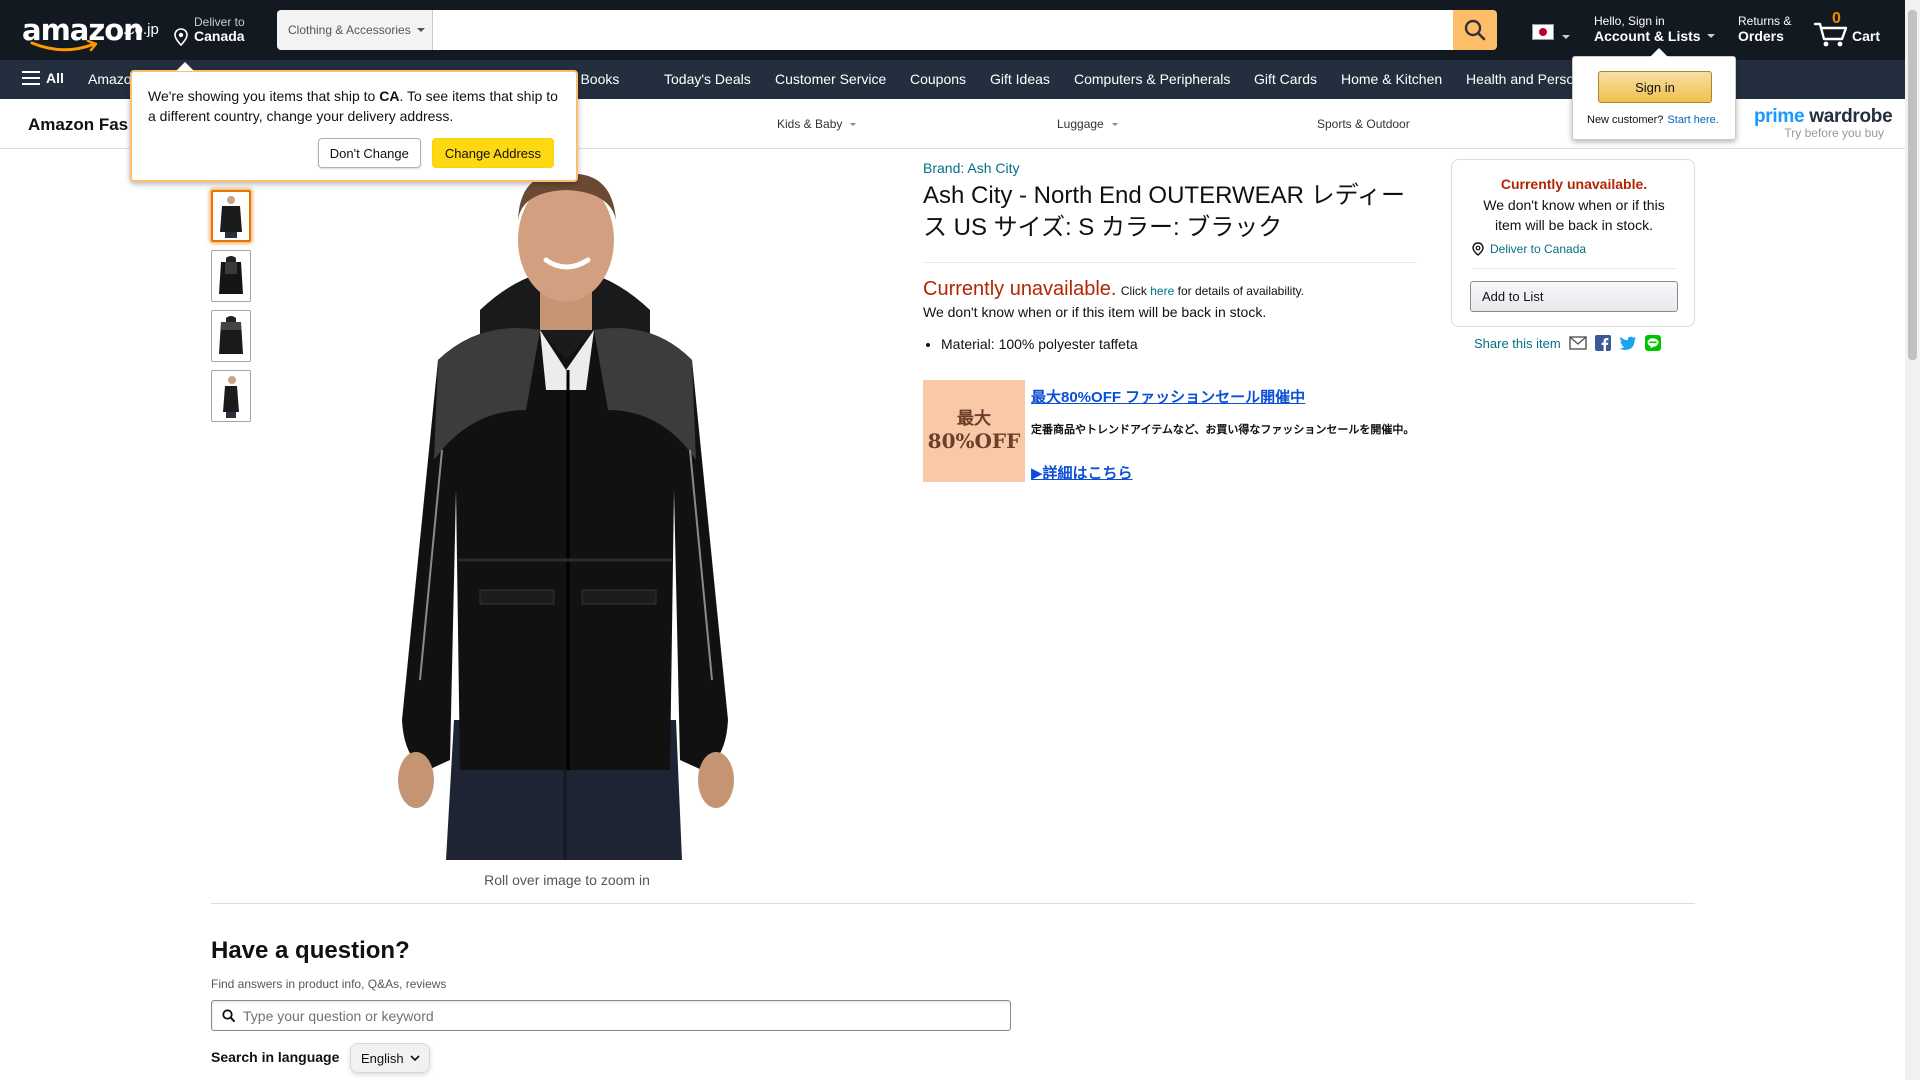  What do you see at coordinates (1652, 343) in the screenshot?
I see `line-icon` at bounding box center [1652, 343].